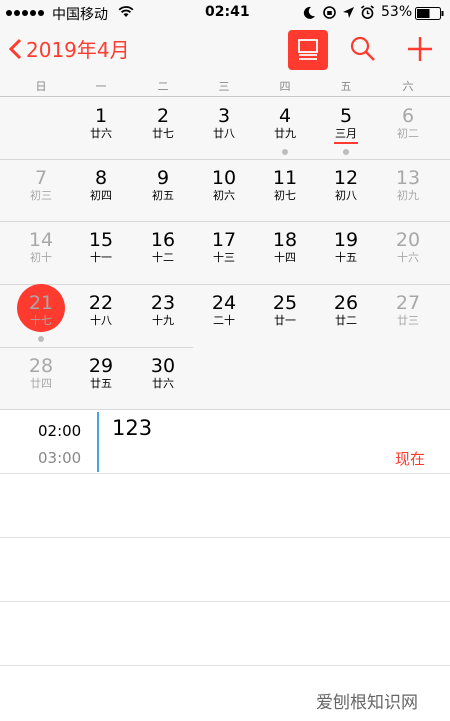  I want to click on day-cell: 18 十四, so click(285, 247).